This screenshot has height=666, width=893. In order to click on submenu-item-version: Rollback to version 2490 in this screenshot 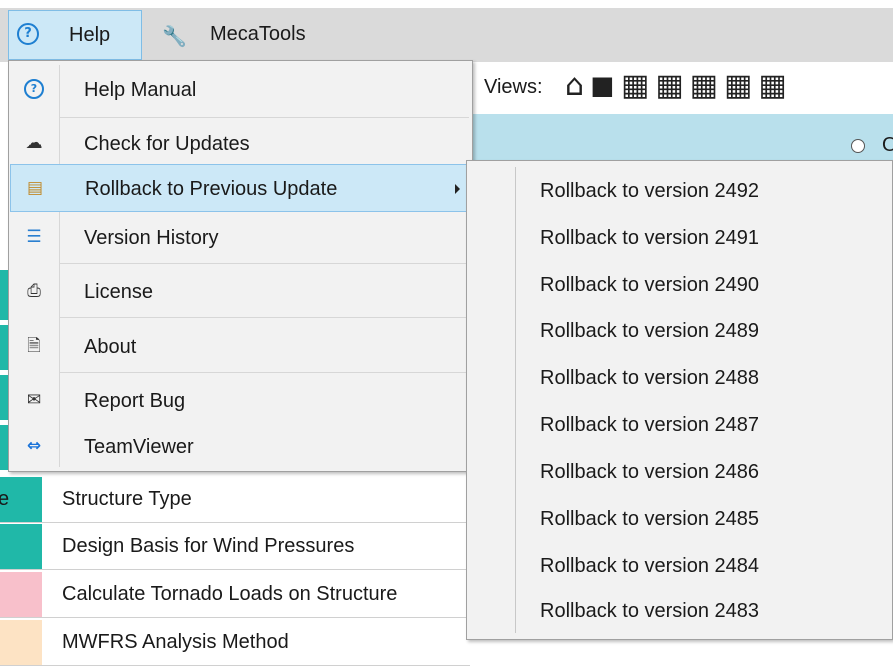, I will do `click(679, 286)`.